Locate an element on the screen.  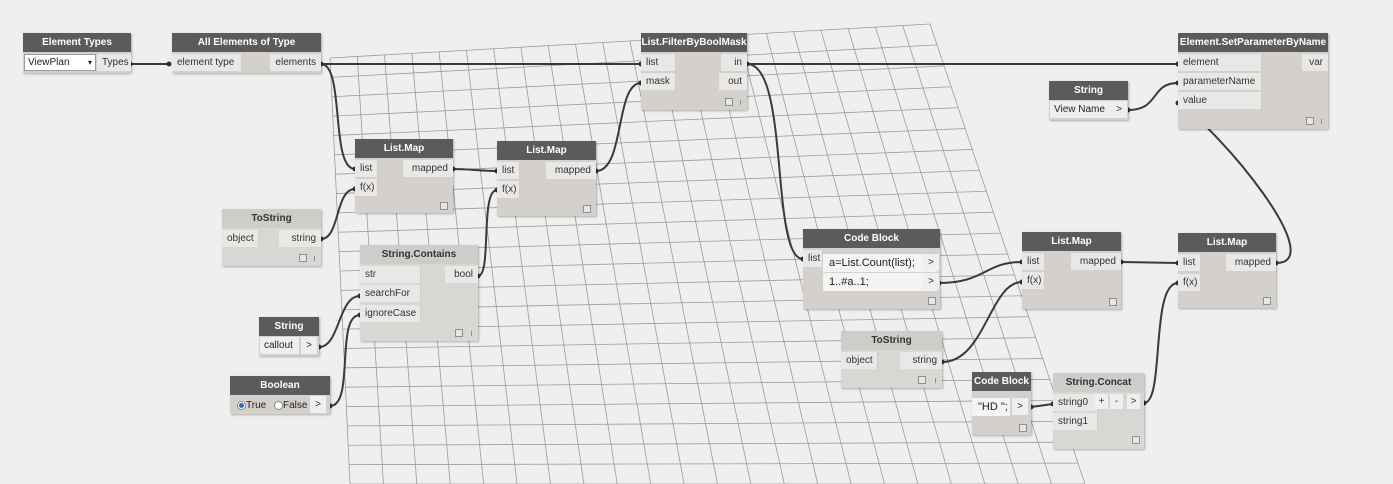
input-port-element-type: element type is located at coordinates (207, 62).